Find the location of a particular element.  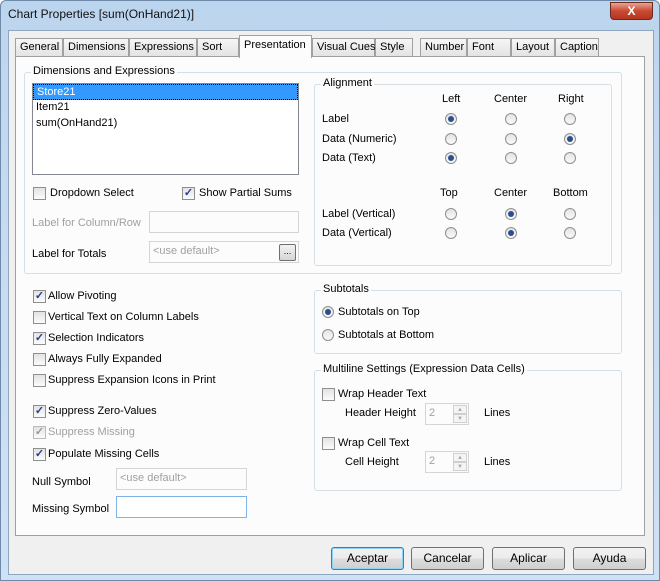

label-totals-label: Label for Totals is located at coordinates (69, 254).